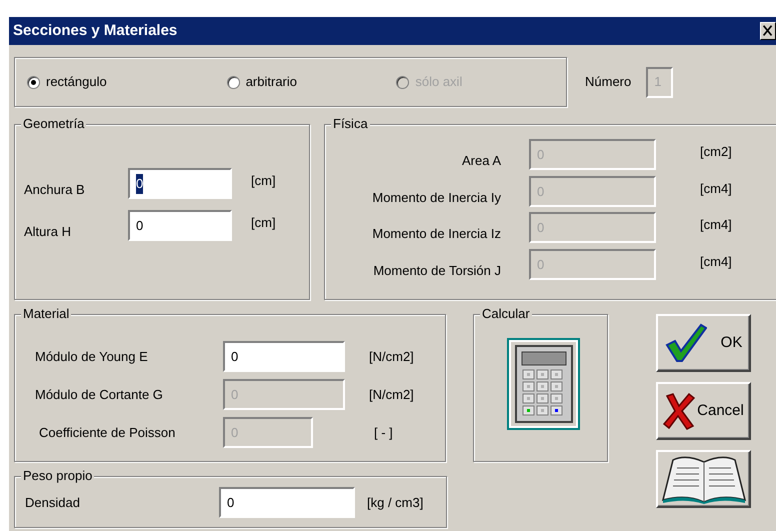 This screenshot has width=776, height=531. Describe the element at coordinates (436, 234) in the screenshot. I see `field-label: Momento de Inercia Iz` at that location.